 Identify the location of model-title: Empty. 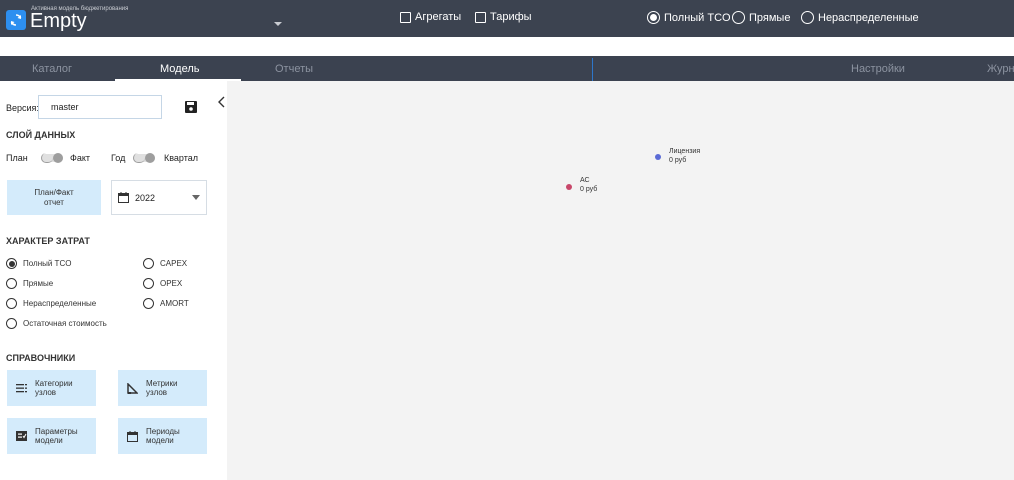
(58, 21).